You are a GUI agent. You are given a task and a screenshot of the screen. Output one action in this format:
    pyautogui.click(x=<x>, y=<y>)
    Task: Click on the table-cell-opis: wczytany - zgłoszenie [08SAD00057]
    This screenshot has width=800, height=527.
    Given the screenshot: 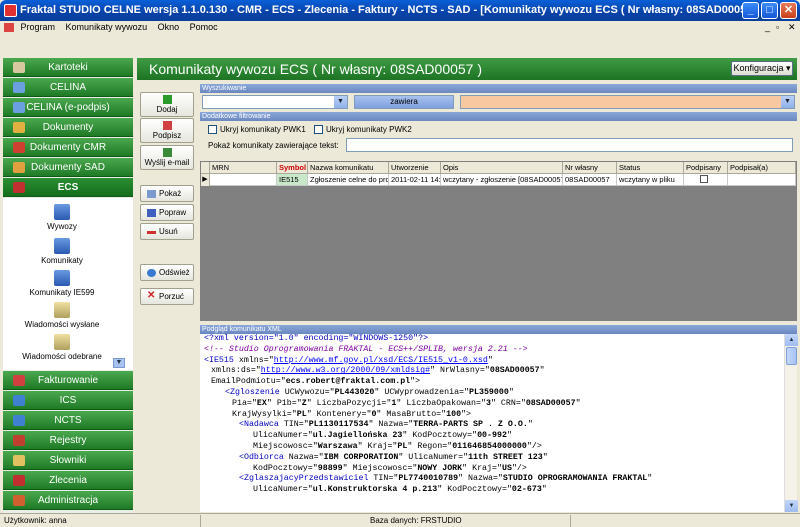 What is the action you would take?
    pyautogui.click(x=502, y=180)
    